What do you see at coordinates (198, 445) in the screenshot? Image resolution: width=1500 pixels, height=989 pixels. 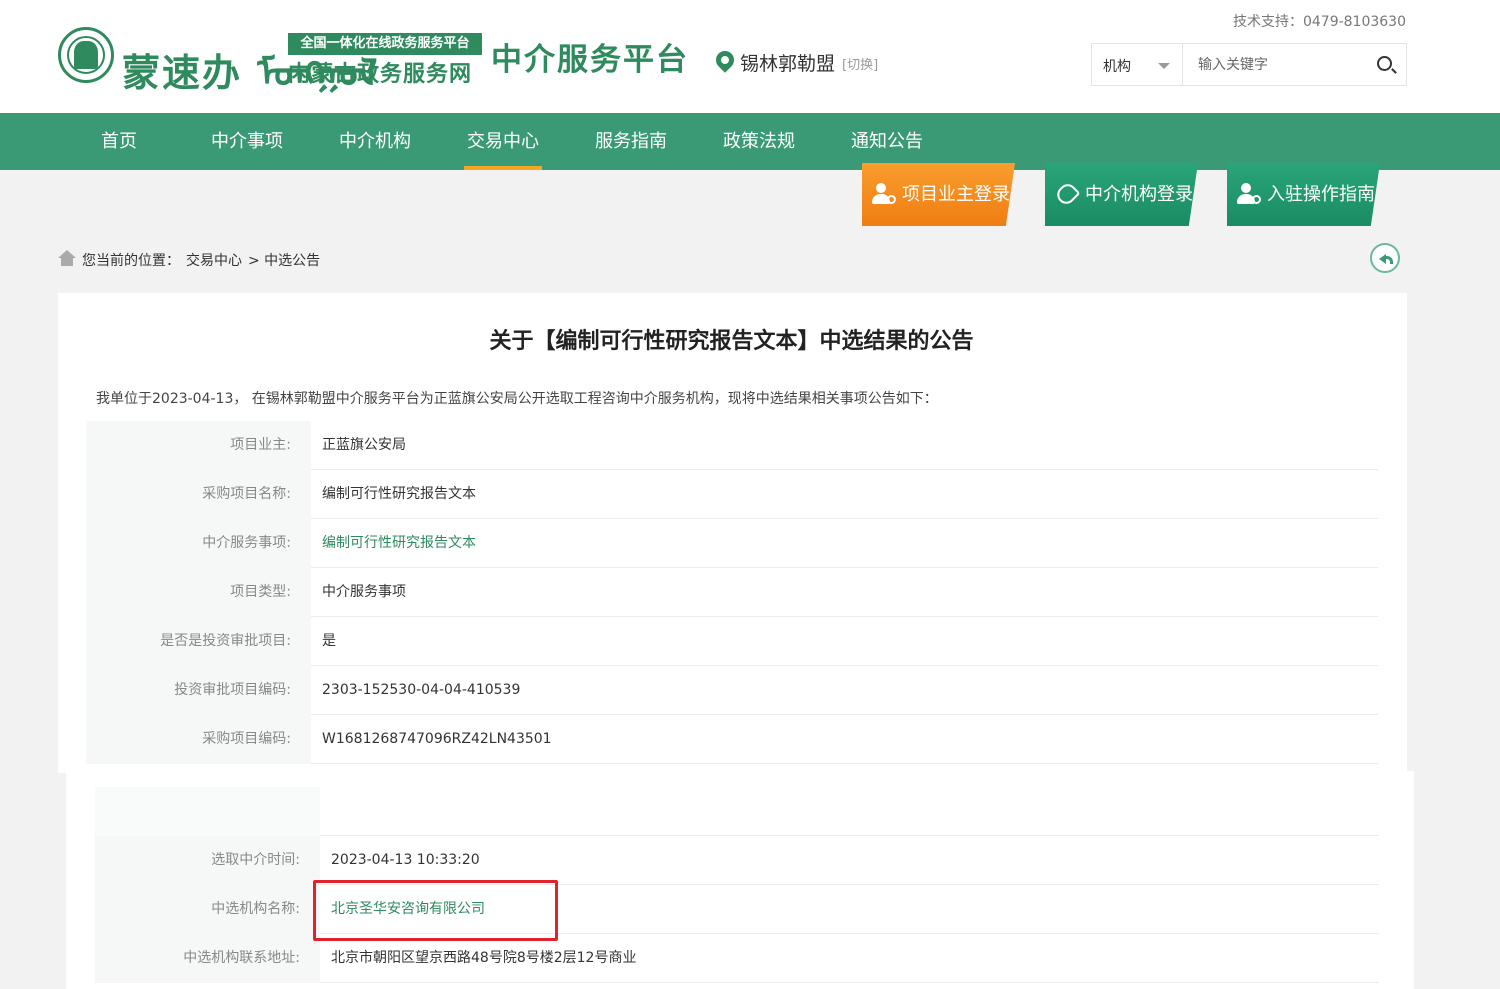 I see `row-label: 项目业主:` at bounding box center [198, 445].